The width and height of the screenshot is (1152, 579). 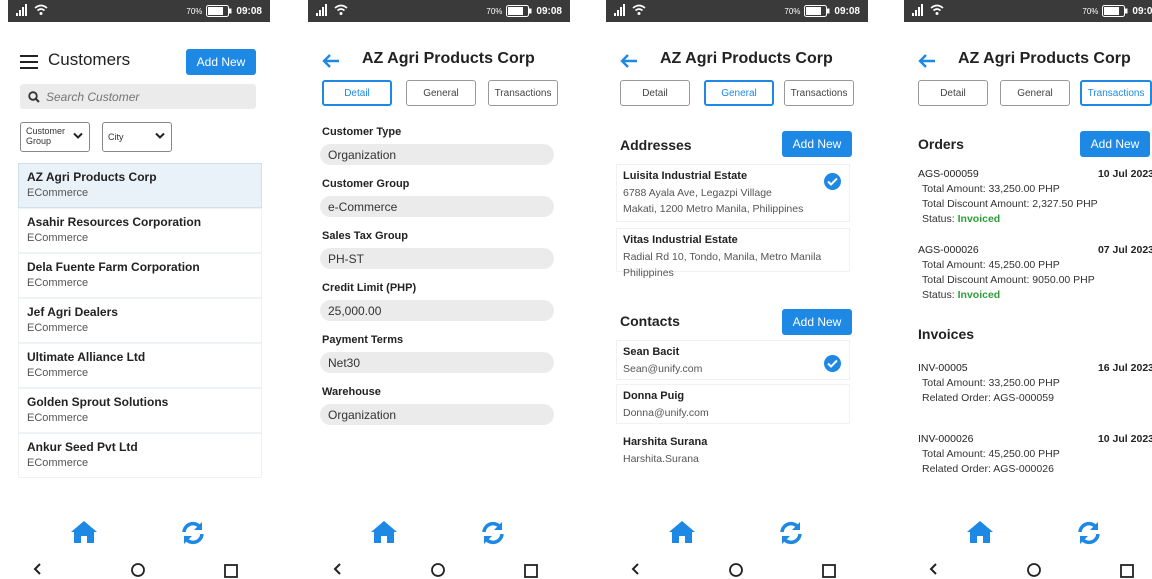 What do you see at coordinates (140, 320) in the screenshot?
I see `list-item: Jef Agri Dealers ECommerce` at bounding box center [140, 320].